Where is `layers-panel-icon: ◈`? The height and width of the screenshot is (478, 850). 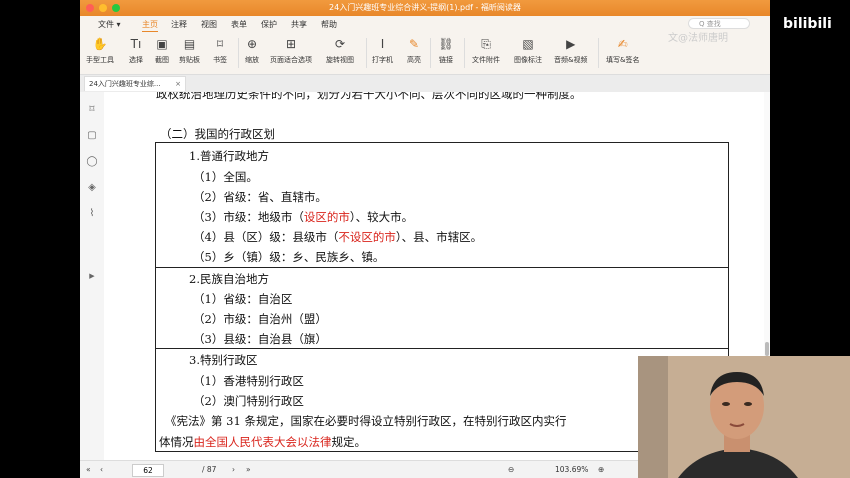
layers-panel-icon: ◈ is located at coordinates (92, 188).